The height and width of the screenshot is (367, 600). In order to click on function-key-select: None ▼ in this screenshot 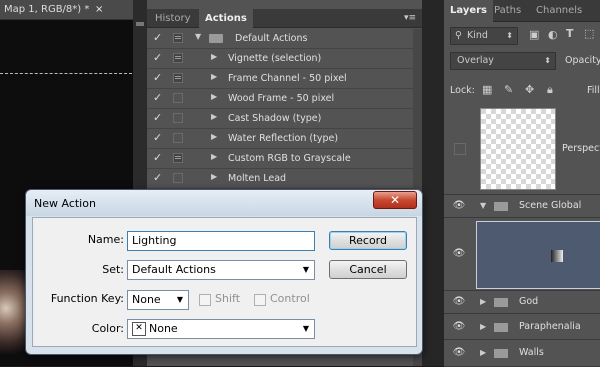, I will do `click(158, 300)`.